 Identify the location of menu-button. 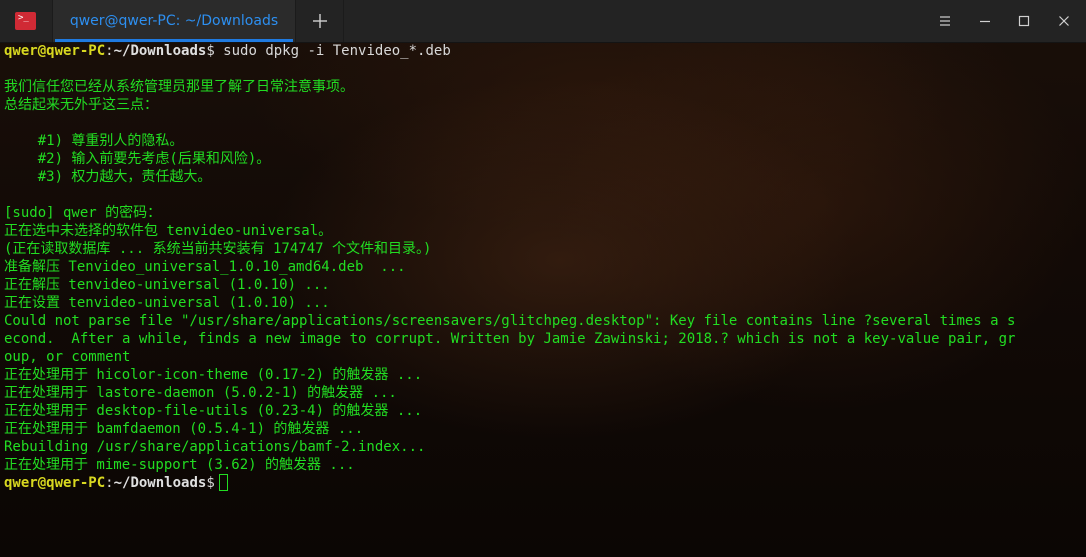
(945, 21).